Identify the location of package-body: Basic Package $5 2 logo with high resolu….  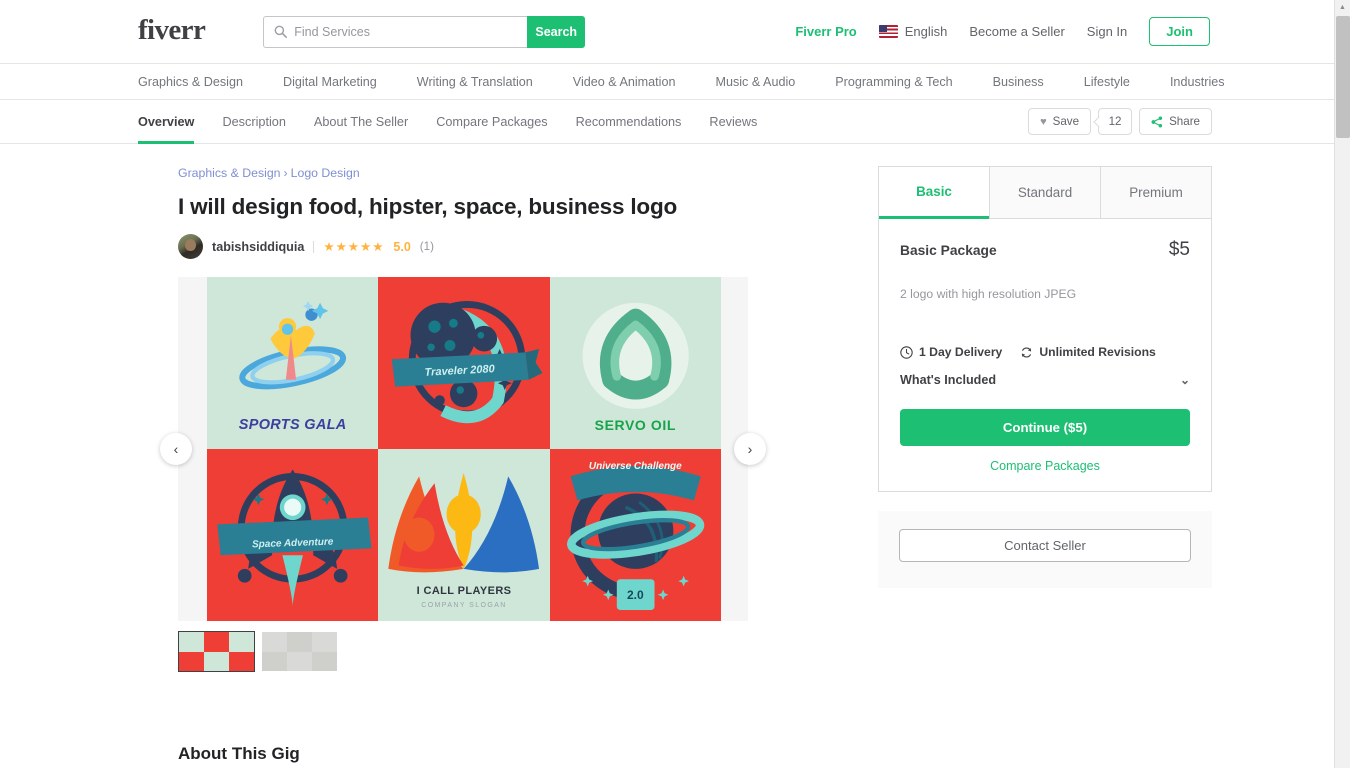
(1045, 355).